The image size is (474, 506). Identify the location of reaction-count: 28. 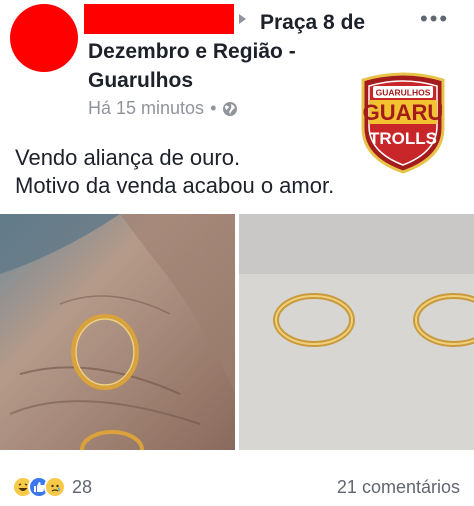
(82, 486).